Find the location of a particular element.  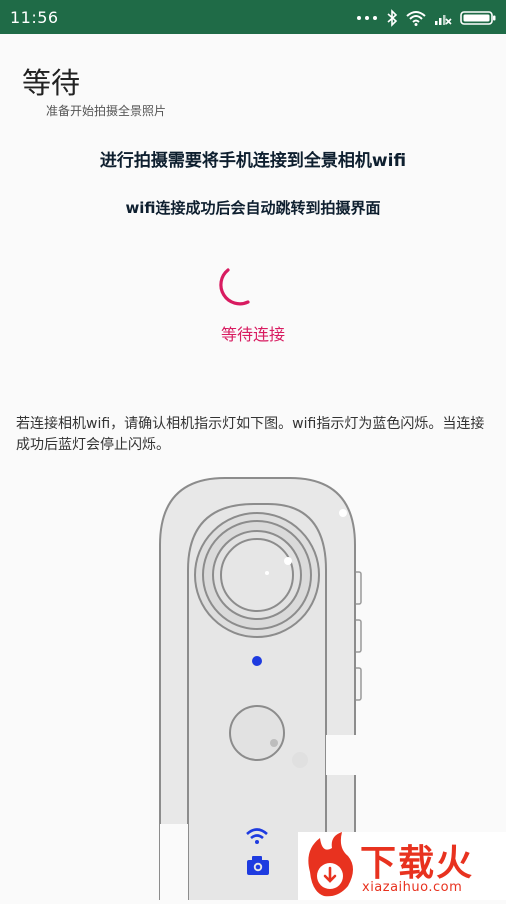

loading-spinner-icon is located at coordinates (234, 287).